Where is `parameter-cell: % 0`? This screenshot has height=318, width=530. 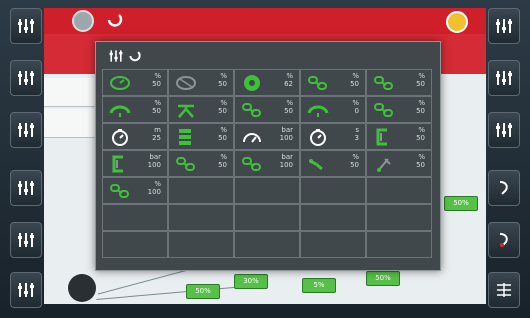
parameter-cell: % 0 is located at coordinates (333, 109).